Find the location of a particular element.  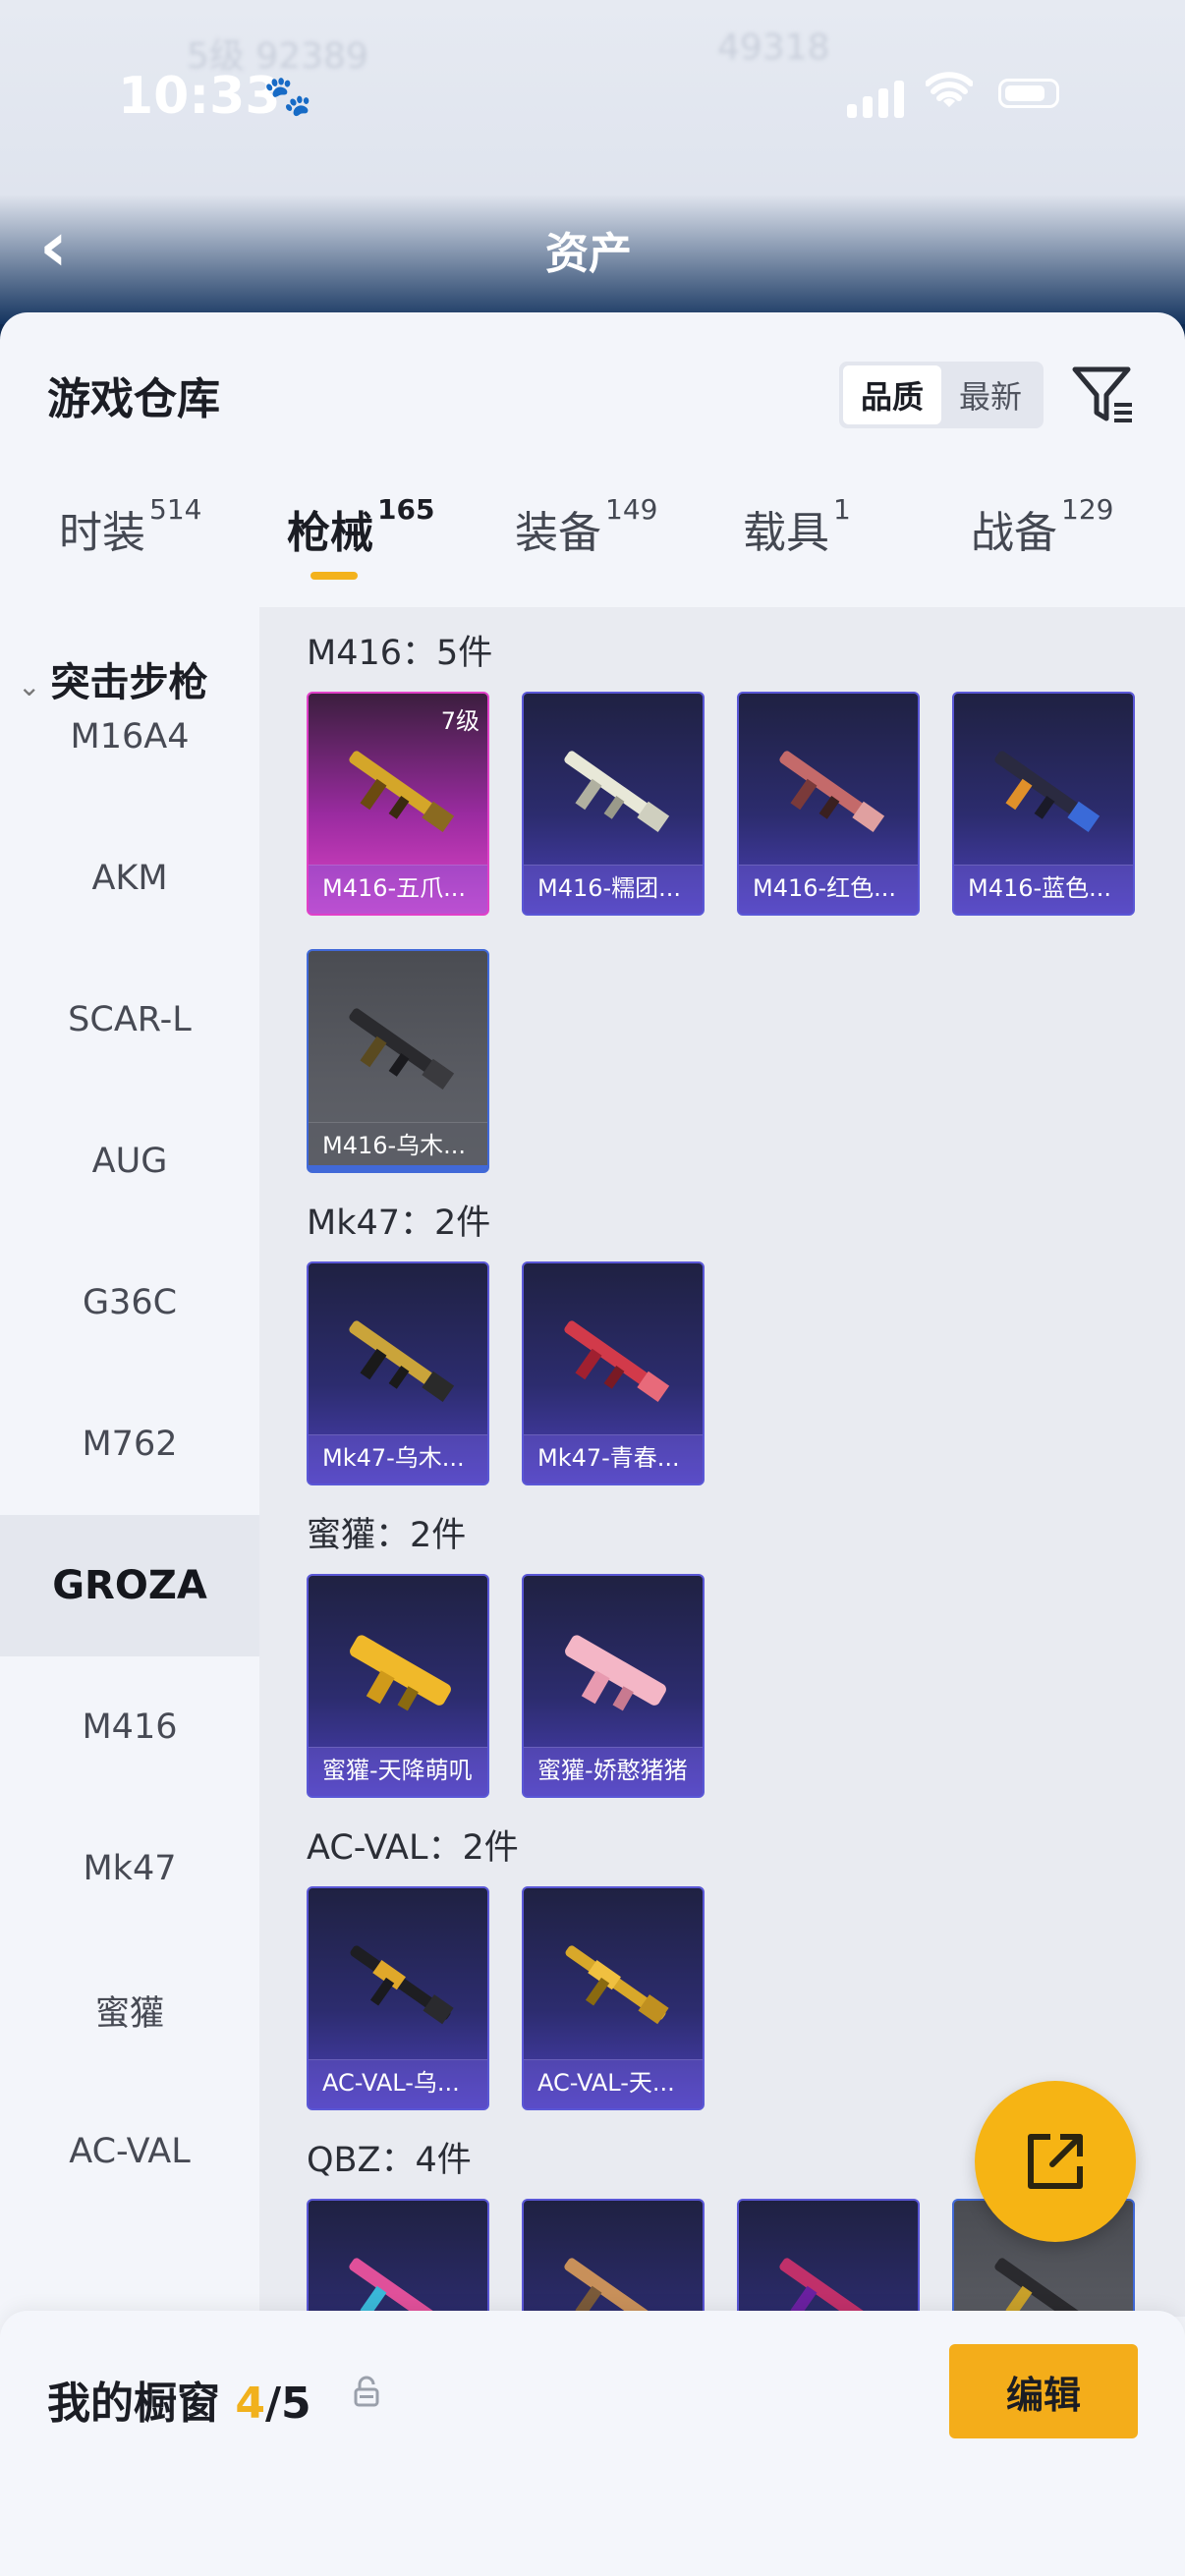

sidebar-item-akm: AKM is located at coordinates (130, 878).